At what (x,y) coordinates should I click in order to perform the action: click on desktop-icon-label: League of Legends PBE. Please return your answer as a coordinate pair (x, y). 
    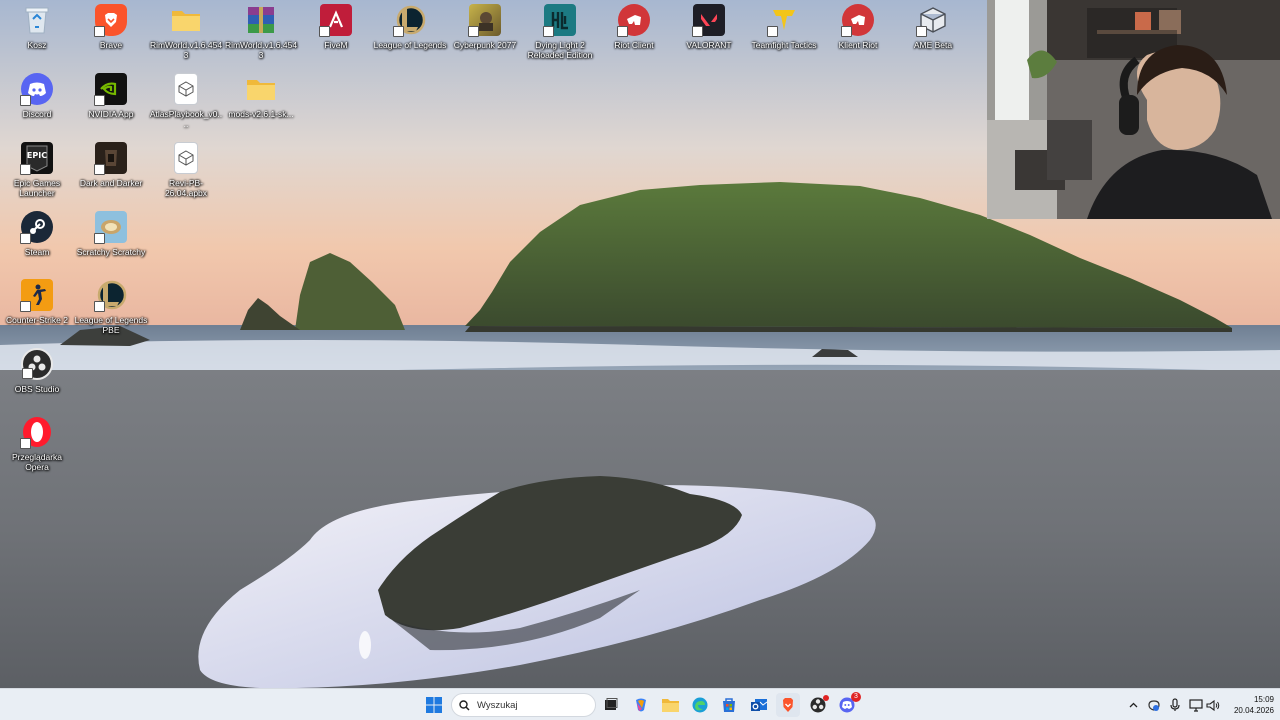
    Looking at the image, I should click on (111, 325).